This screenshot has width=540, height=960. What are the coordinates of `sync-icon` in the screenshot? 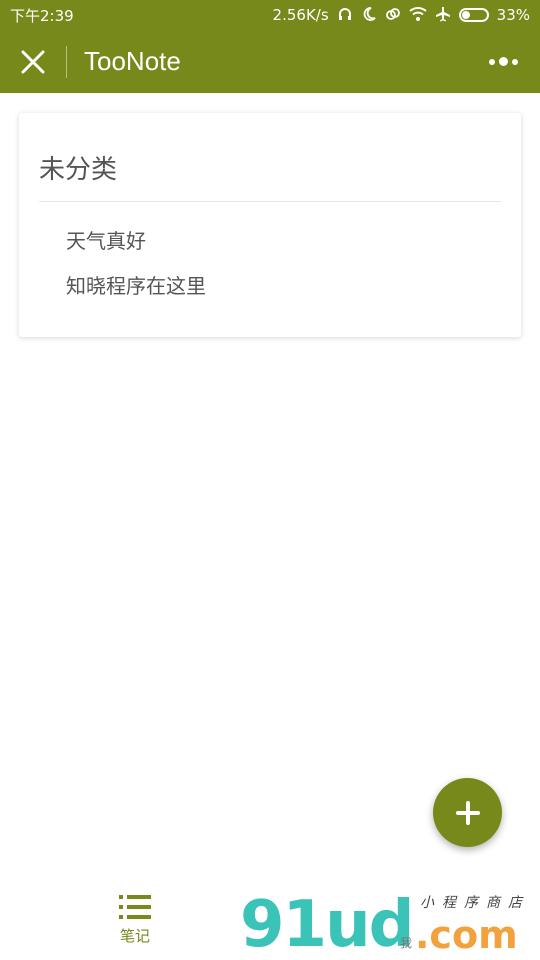 It's located at (393, 15).